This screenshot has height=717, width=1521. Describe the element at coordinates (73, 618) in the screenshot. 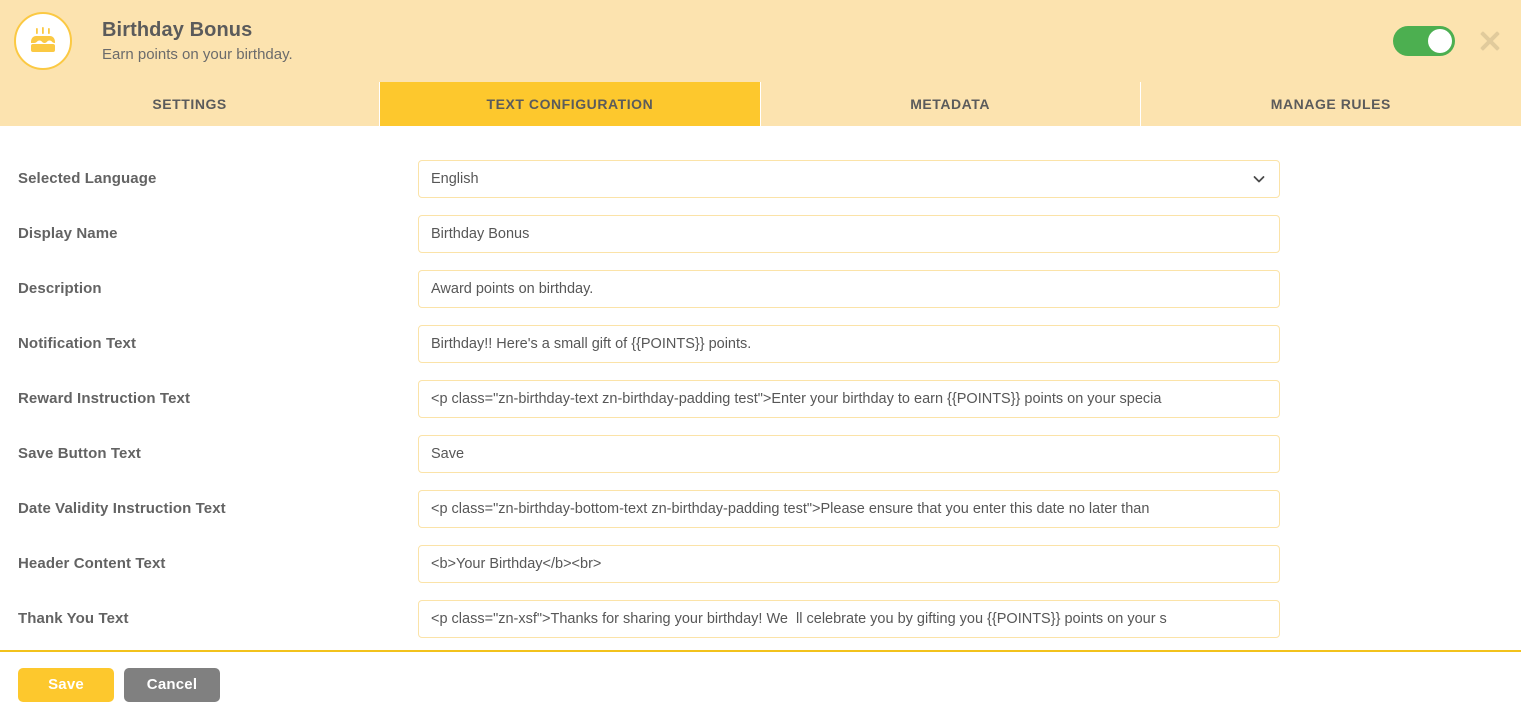

I see `label-thank-you-text: Thank You Text` at that location.